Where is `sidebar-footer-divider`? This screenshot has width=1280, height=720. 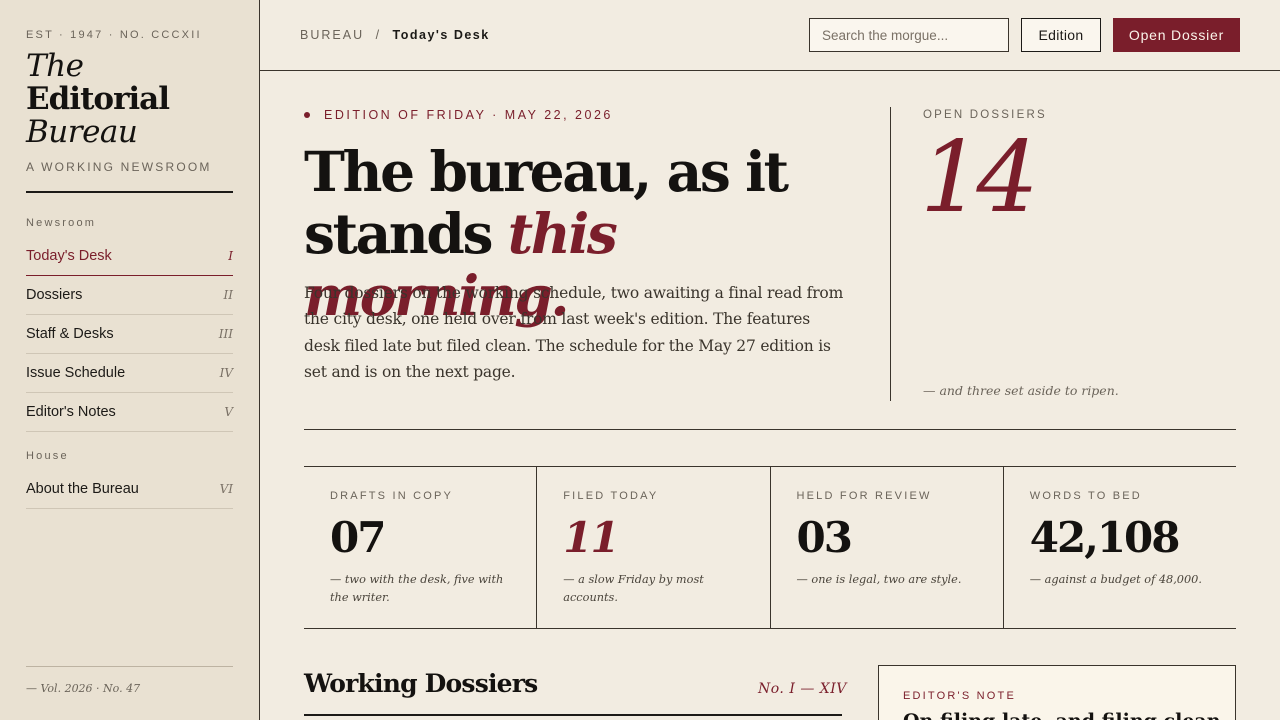
sidebar-footer-divider is located at coordinates (129, 666).